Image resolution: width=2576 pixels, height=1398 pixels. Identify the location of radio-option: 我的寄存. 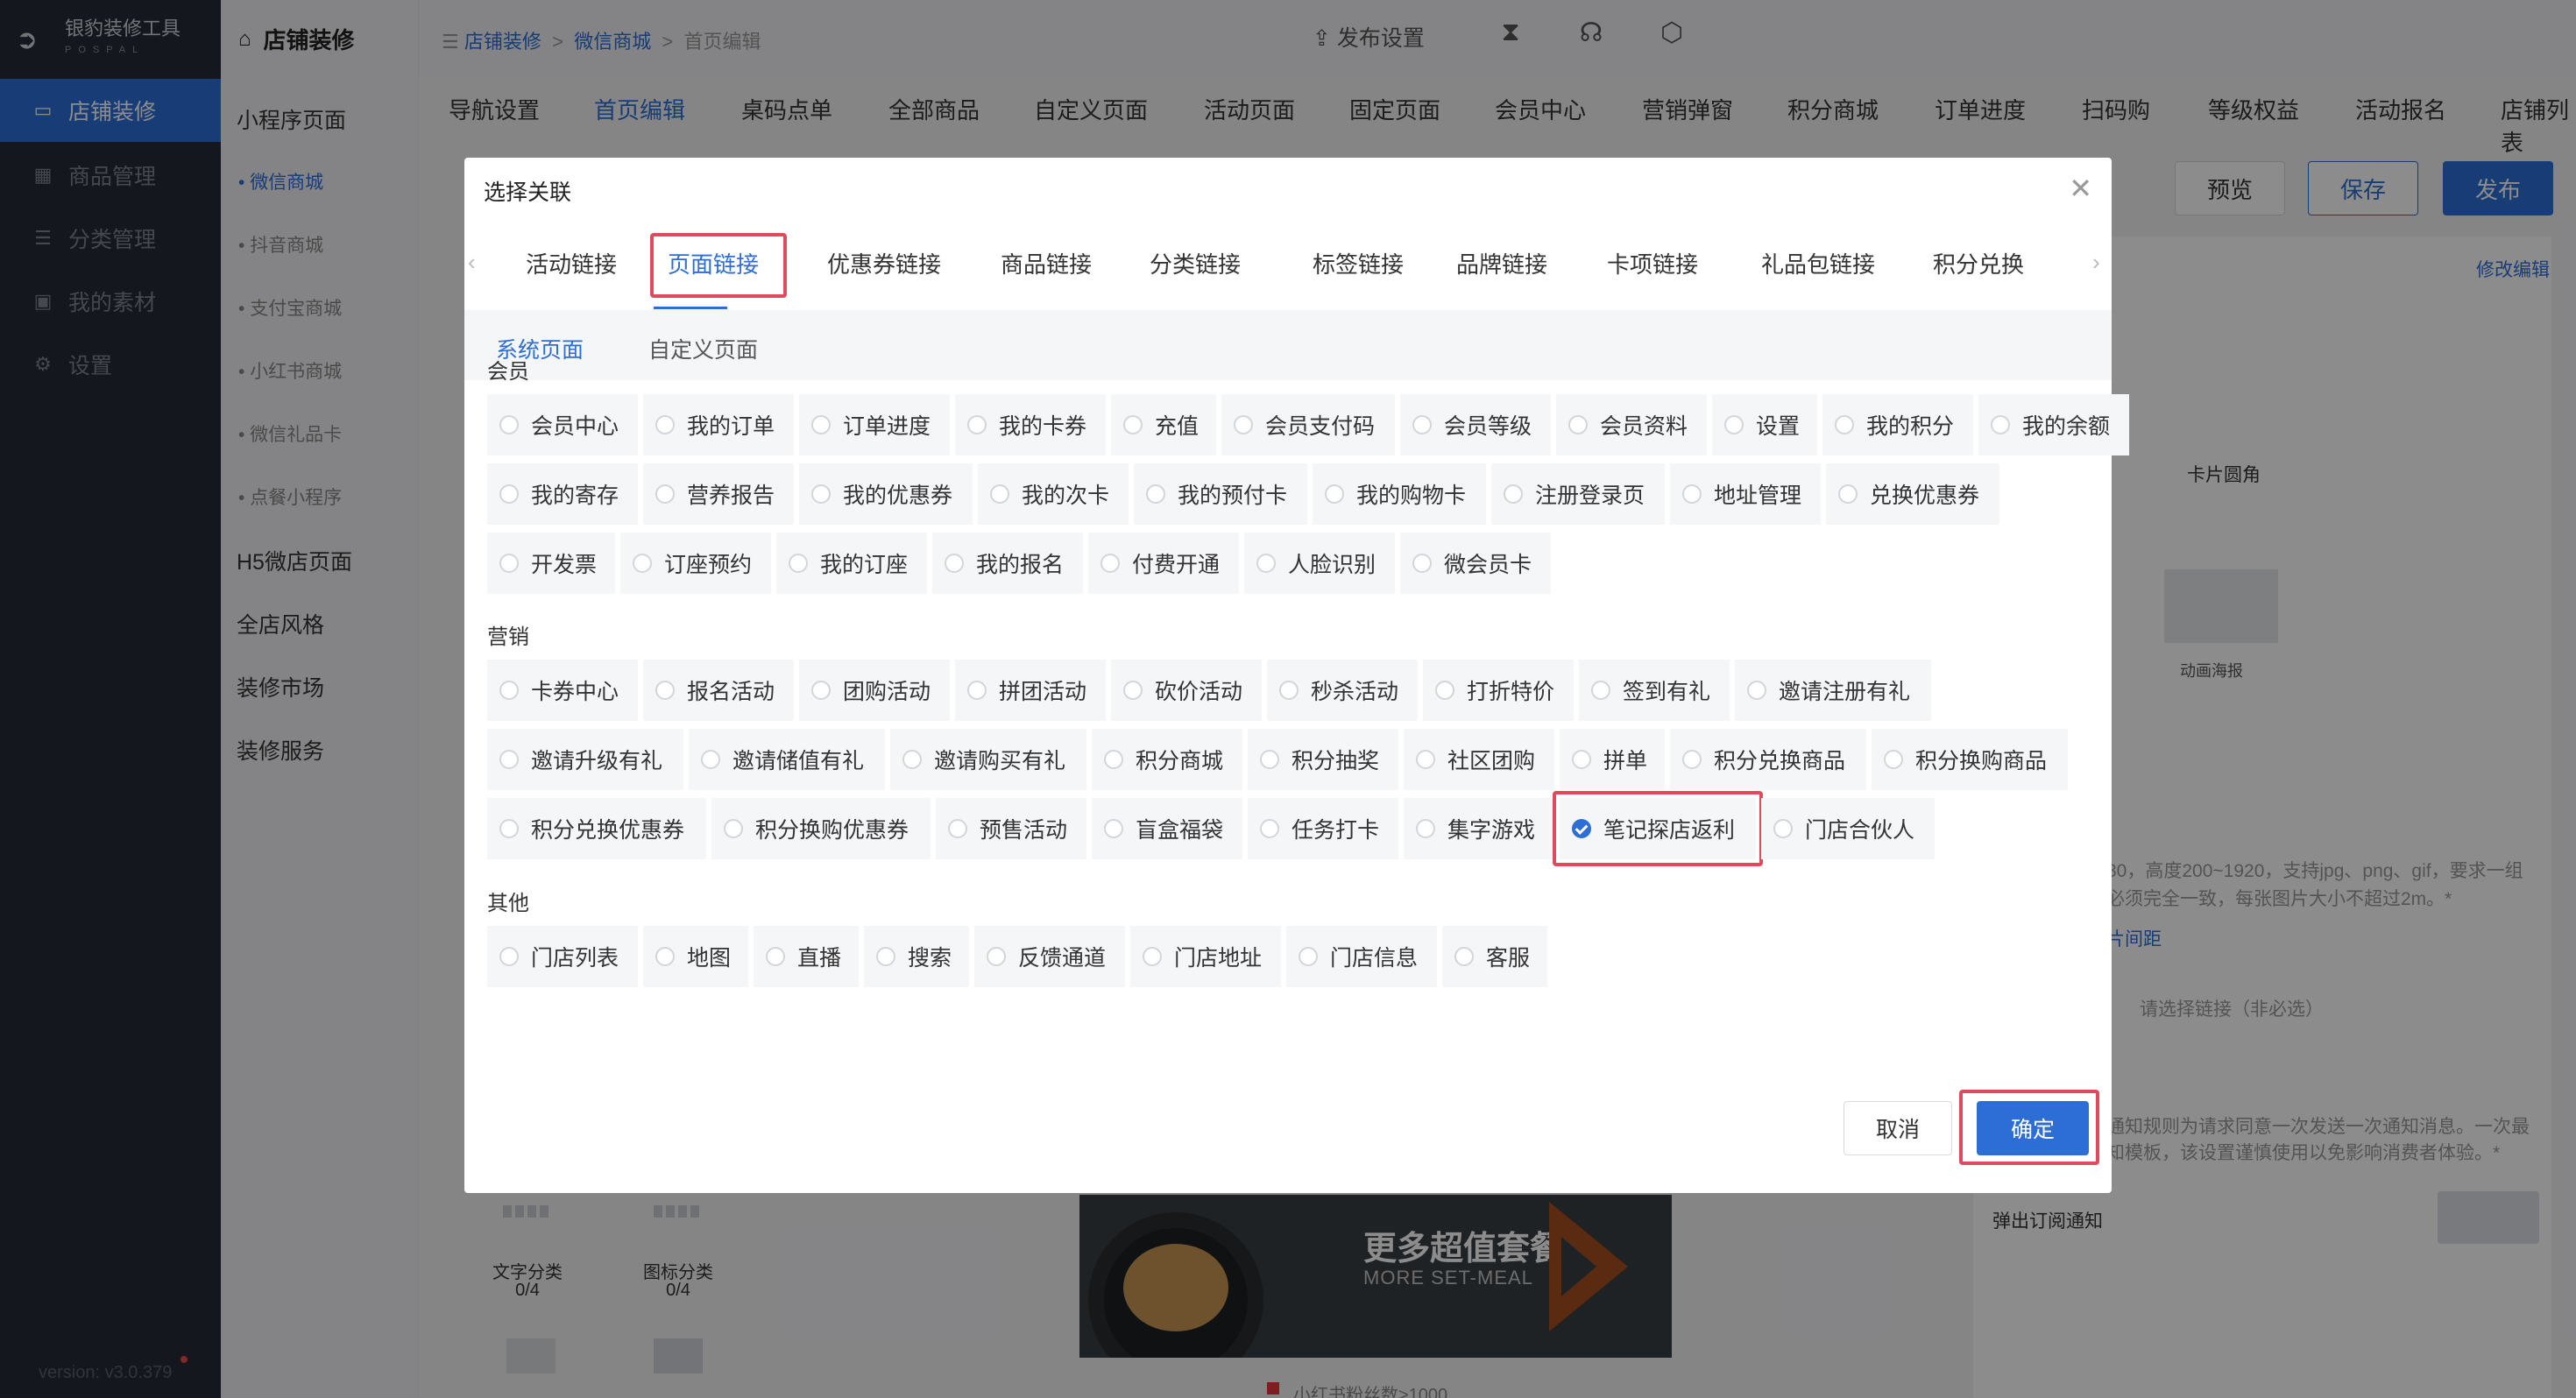
(562, 494).